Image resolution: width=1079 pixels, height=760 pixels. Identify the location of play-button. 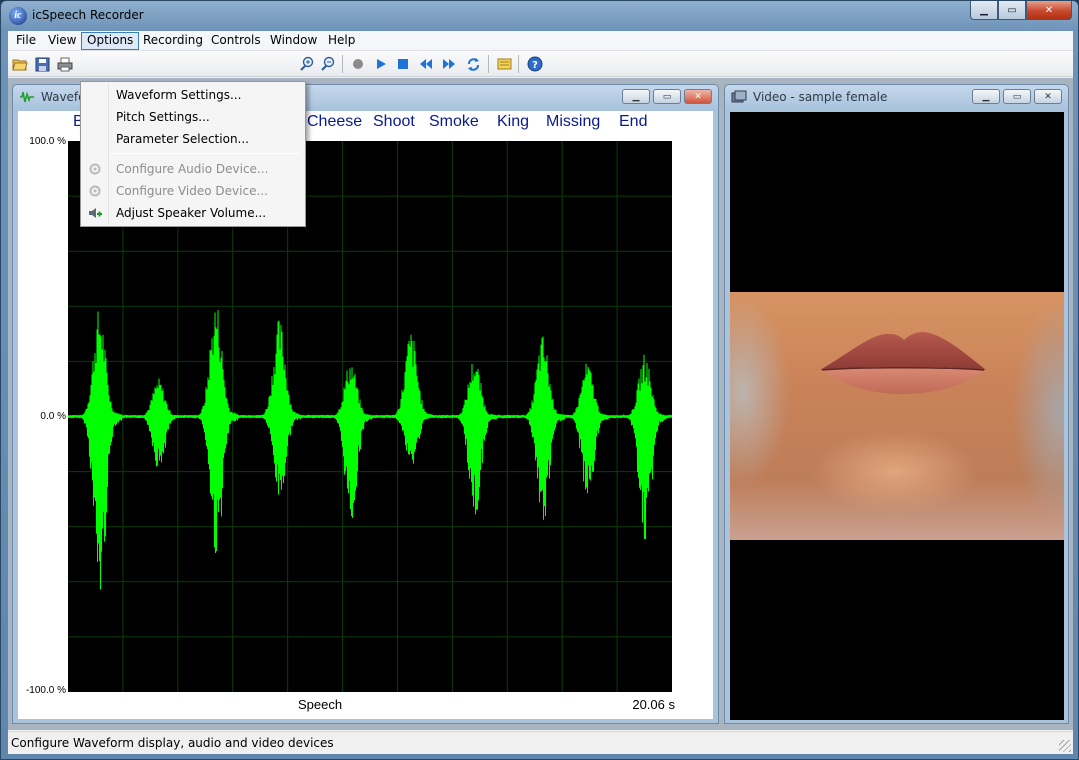
(381, 64).